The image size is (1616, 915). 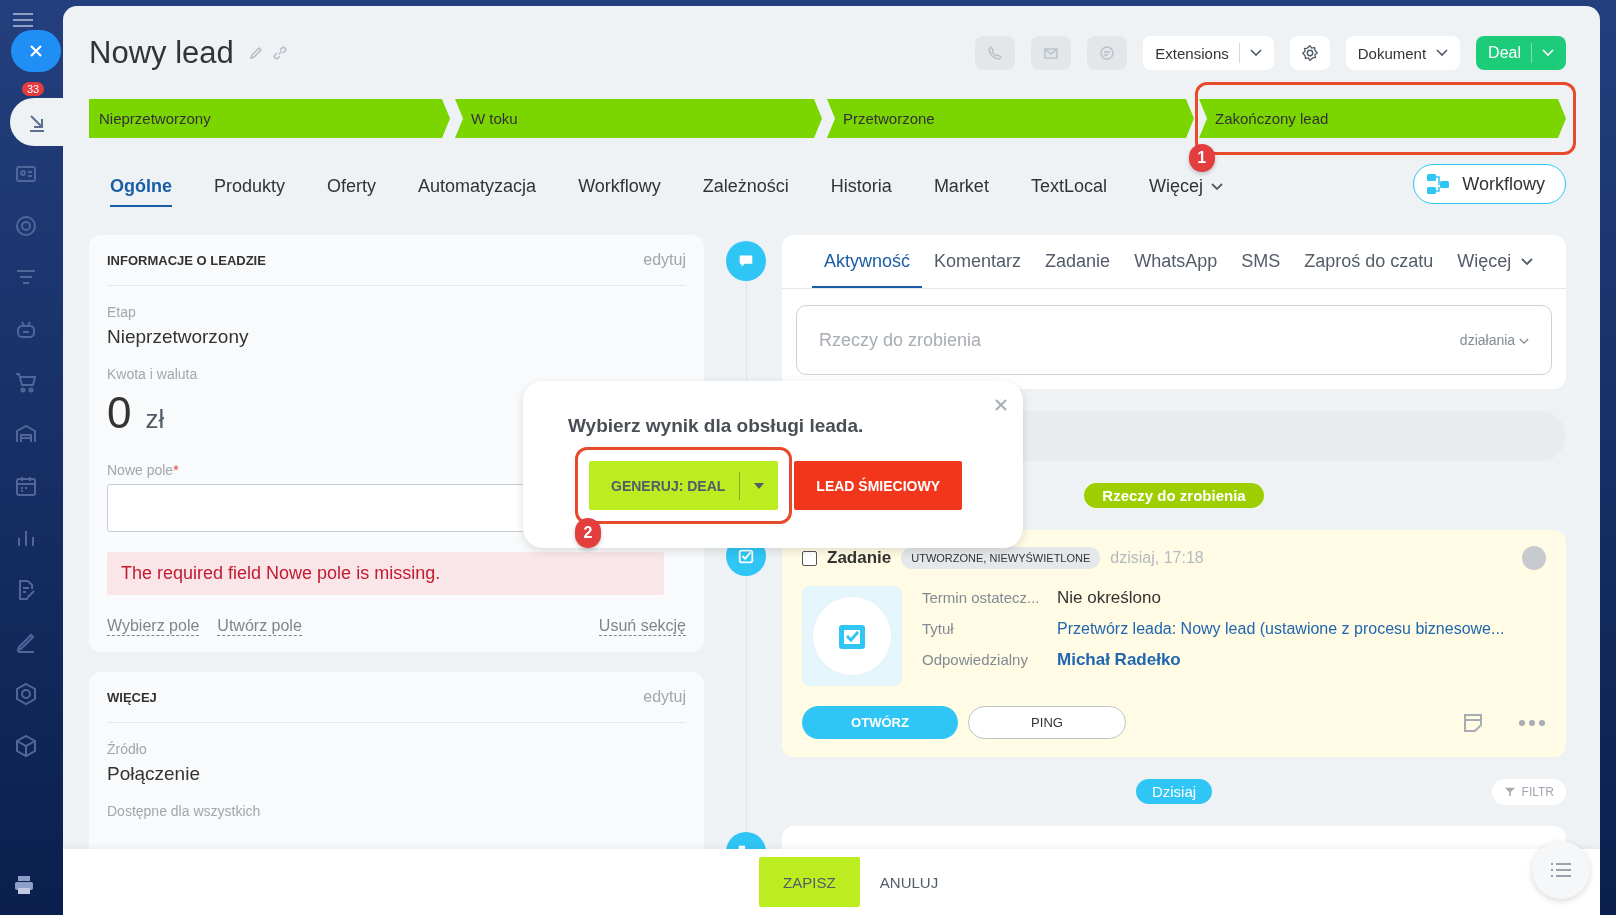 I want to click on activity-tab: Zaproś do czatu, so click(x=1369, y=261).